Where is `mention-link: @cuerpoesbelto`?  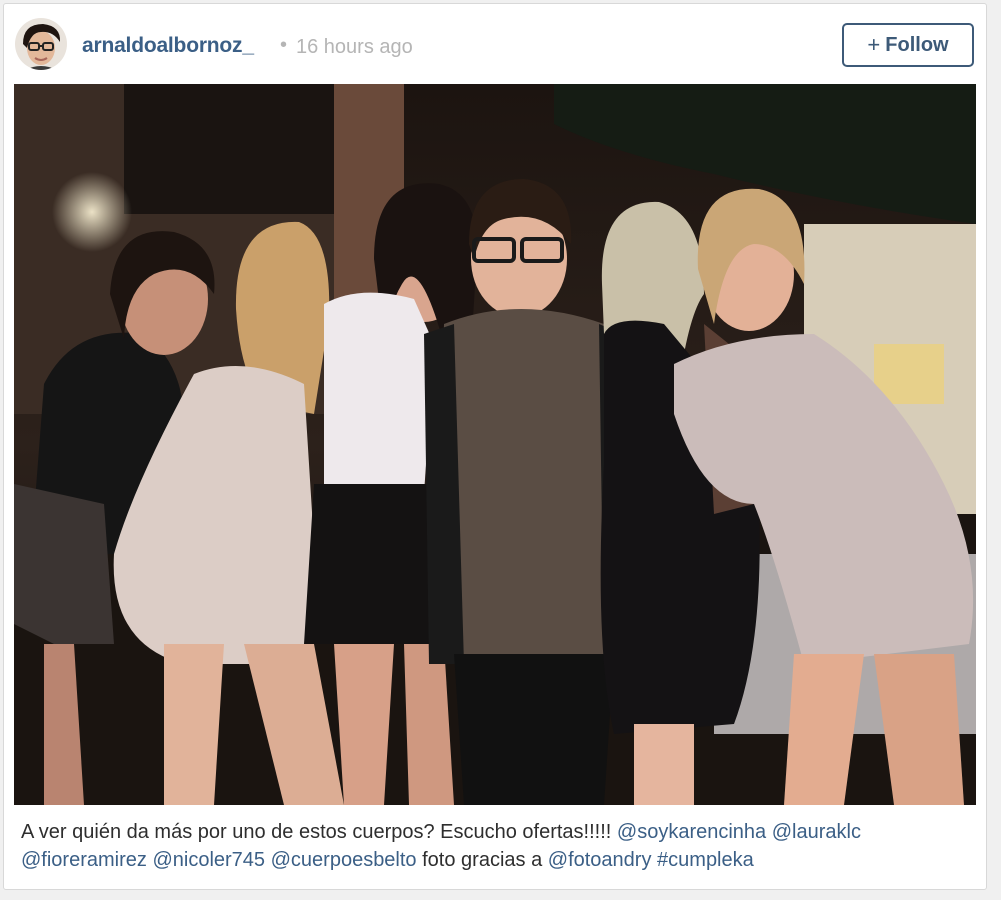 mention-link: @cuerpoesbelto is located at coordinates (344, 860).